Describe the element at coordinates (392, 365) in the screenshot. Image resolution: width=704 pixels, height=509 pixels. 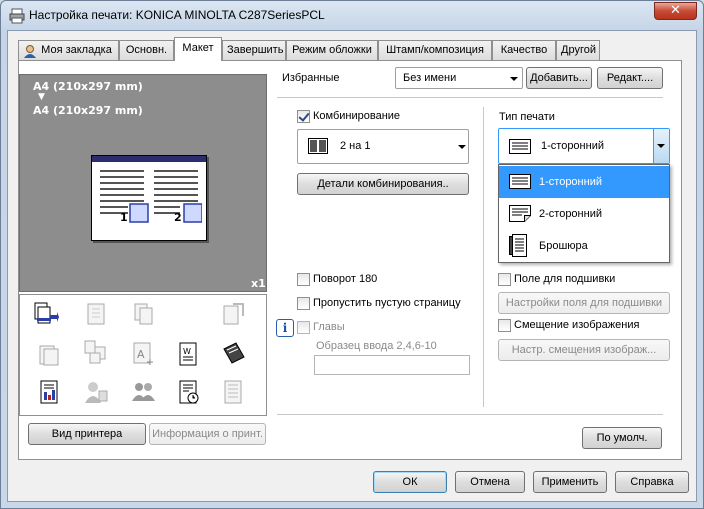
I see `chapters-input` at that location.